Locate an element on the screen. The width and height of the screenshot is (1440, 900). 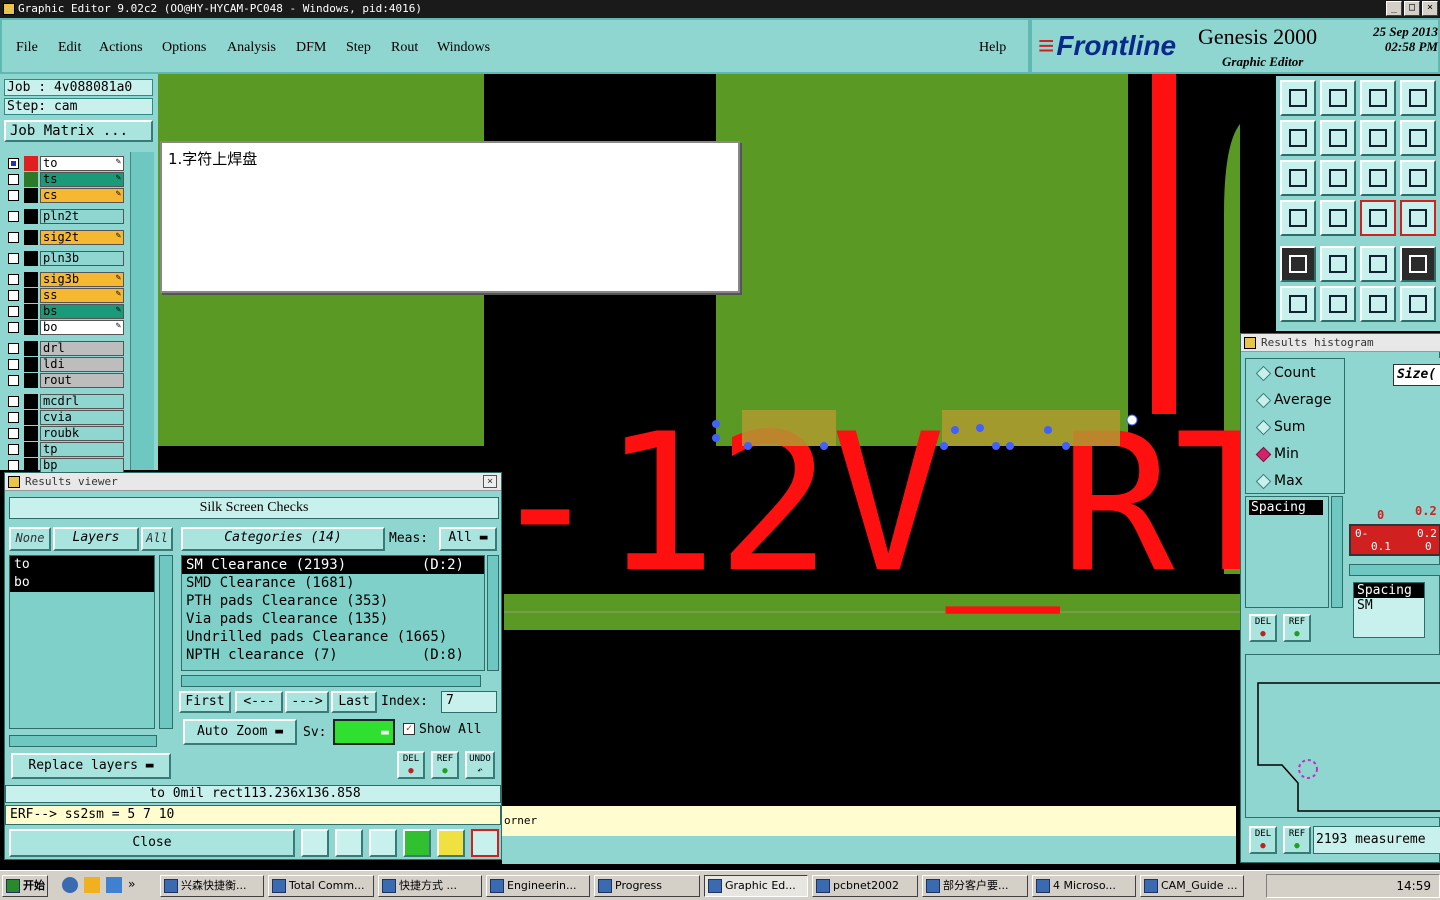
layer-list-vscroll is located at coordinates (166, 642).